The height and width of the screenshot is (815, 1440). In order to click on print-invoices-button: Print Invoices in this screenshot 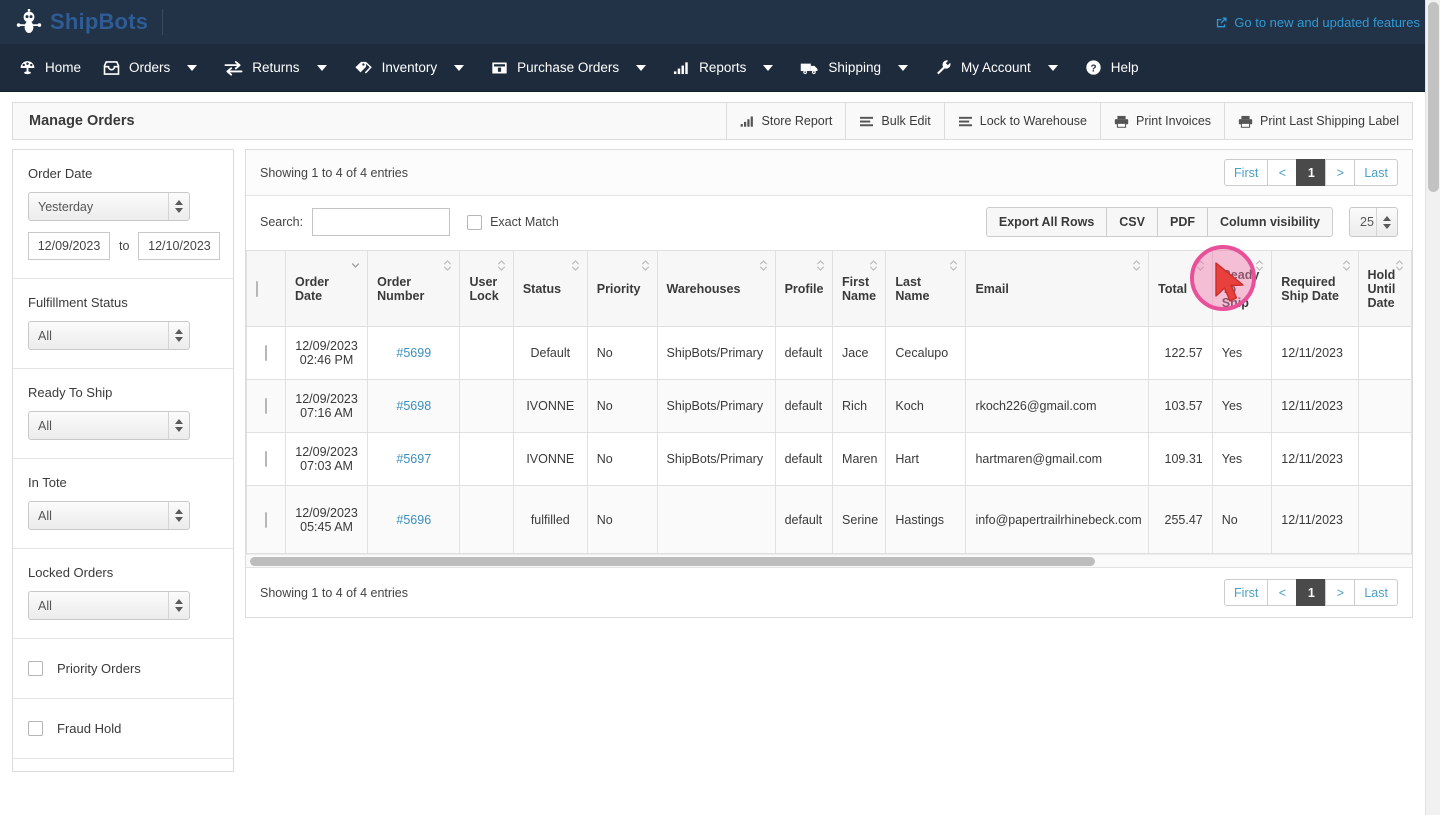, I will do `click(1161, 121)`.